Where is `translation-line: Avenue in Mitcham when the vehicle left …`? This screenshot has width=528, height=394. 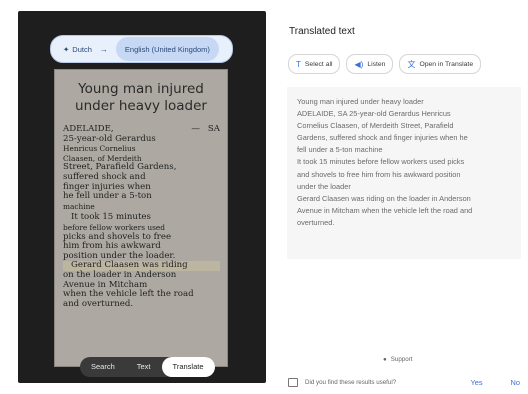
translation-line: Avenue in Mitcham when the vehicle left … is located at coordinates (385, 210).